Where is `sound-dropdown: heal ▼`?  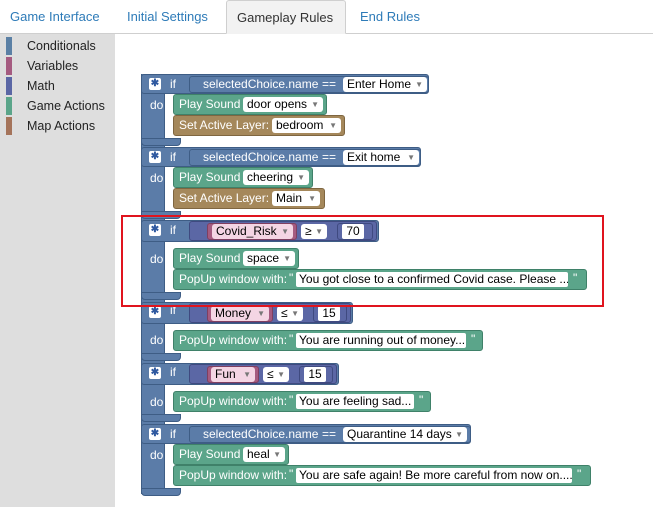
sound-dropdown: heal ▼ is located at coordinates (264, 454).